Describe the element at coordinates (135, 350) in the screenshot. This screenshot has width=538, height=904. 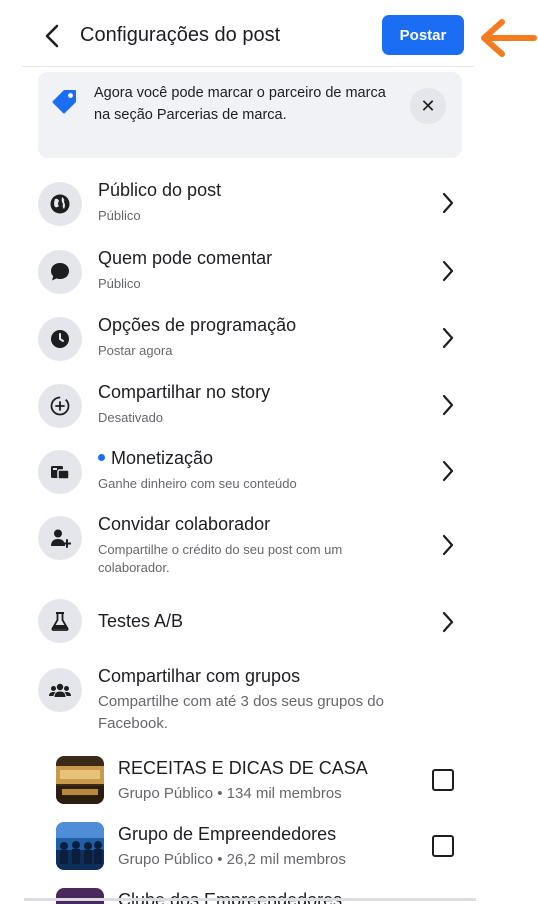
I see `setting-subtitle: Postar agora` at that location.